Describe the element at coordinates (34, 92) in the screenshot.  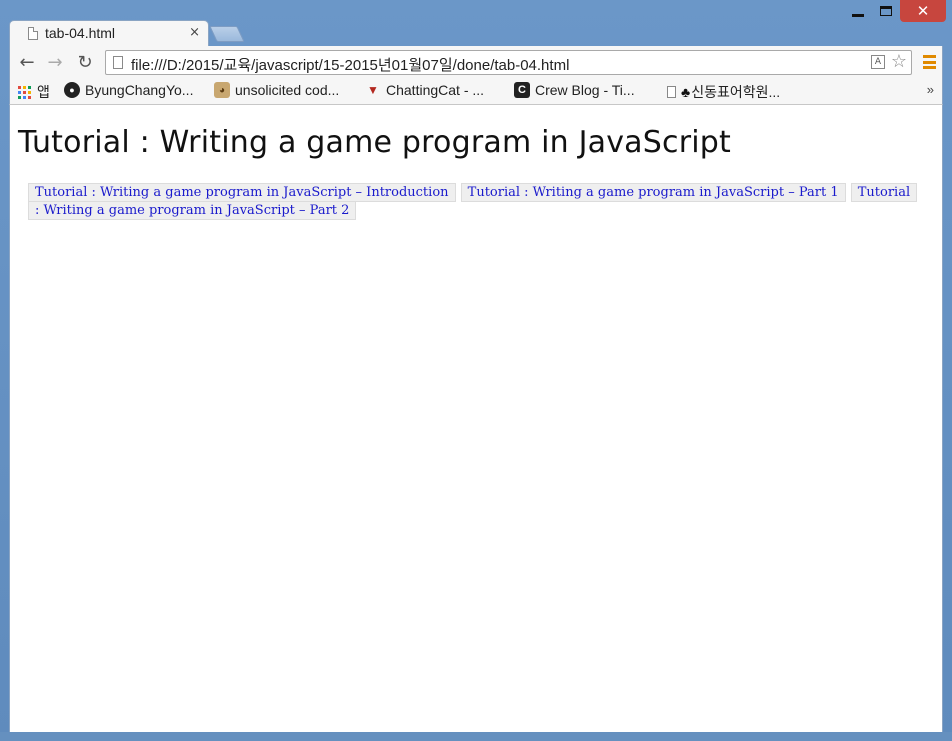
I see `bookmark-apps: 앱` at that location.